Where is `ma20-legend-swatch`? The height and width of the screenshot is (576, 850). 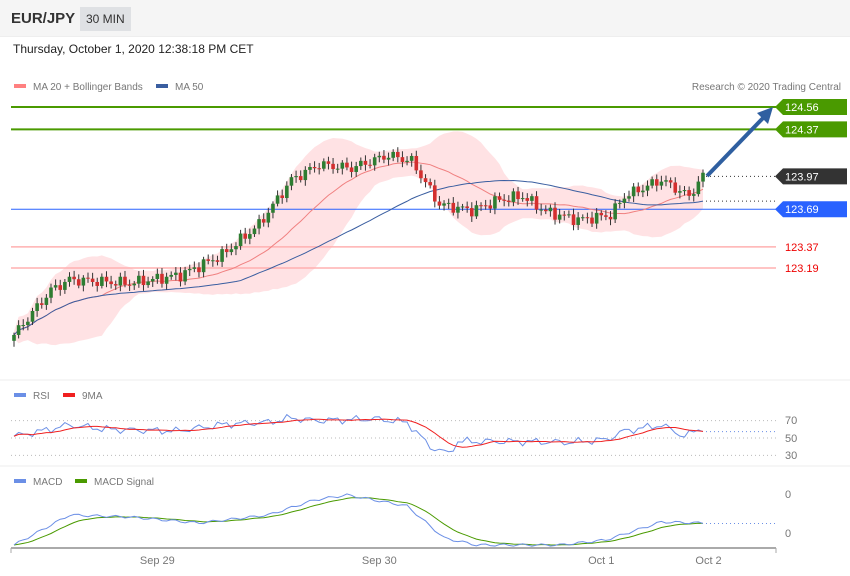 ma20-legend-swatch is located at coordinates (20, 86).